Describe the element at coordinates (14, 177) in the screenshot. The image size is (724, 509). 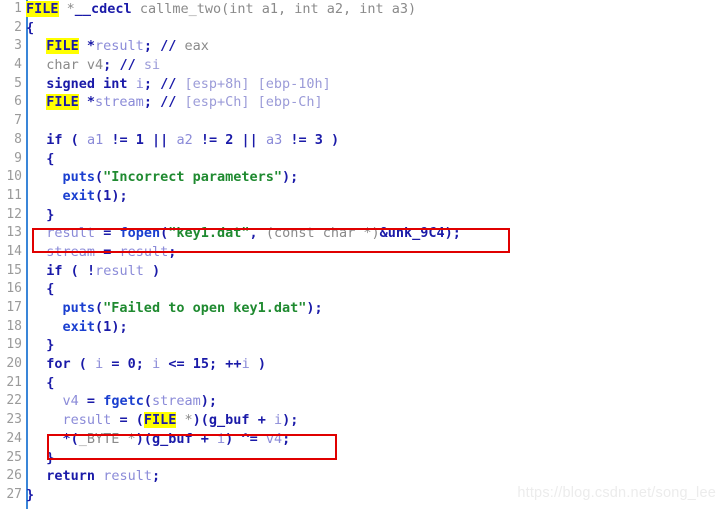
I see `line-number: 10` at that location.